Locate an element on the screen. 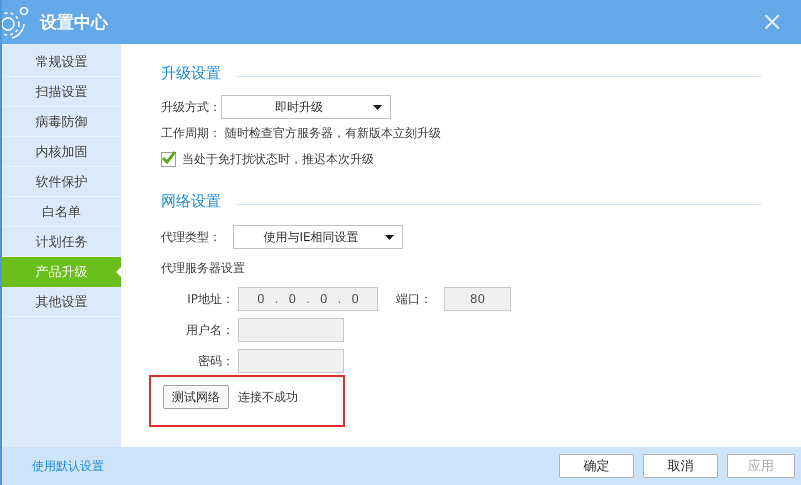  sidebar-item: 内核加固 is located at coordinates (61, 152).